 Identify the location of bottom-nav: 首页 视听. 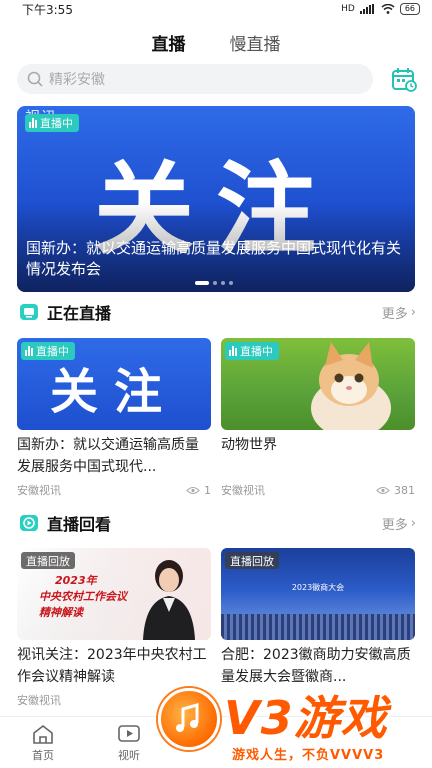
(216, 742).